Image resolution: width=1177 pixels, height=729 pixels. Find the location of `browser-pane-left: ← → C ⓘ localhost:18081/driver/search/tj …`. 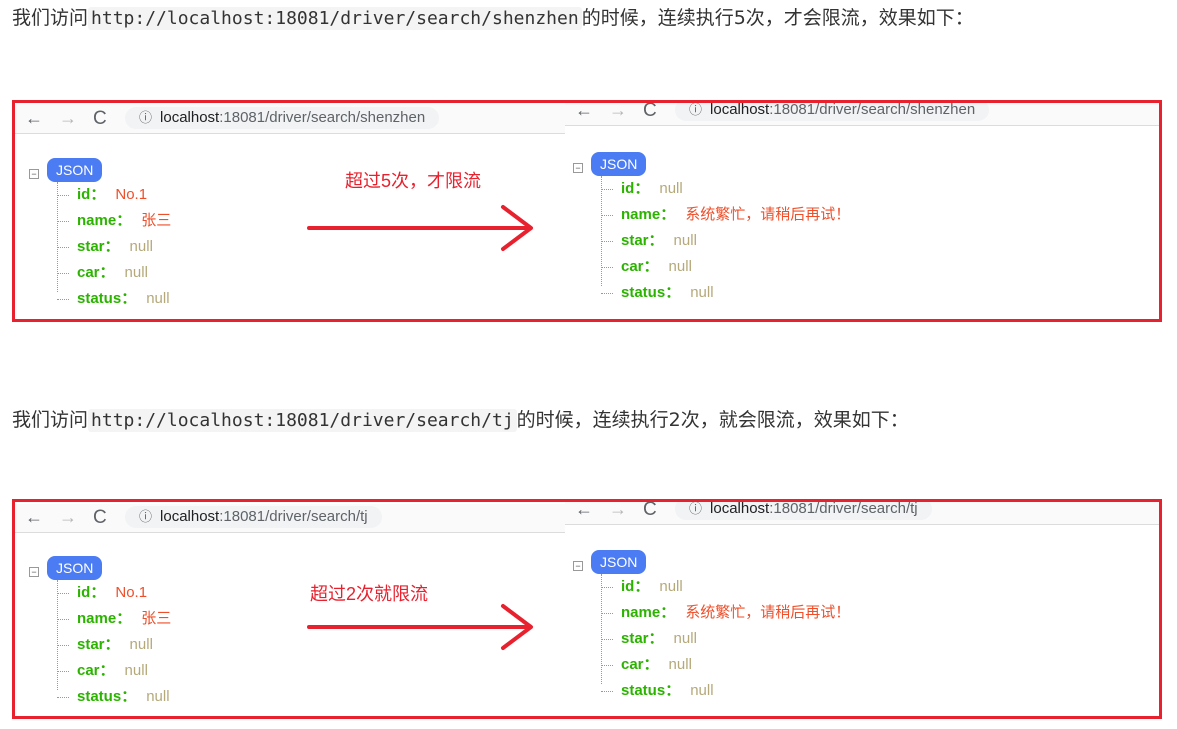

browser-pane-left: ← → C ⓘ localhost:18081/driver/search/tj … is located at coordinates (290, 609).